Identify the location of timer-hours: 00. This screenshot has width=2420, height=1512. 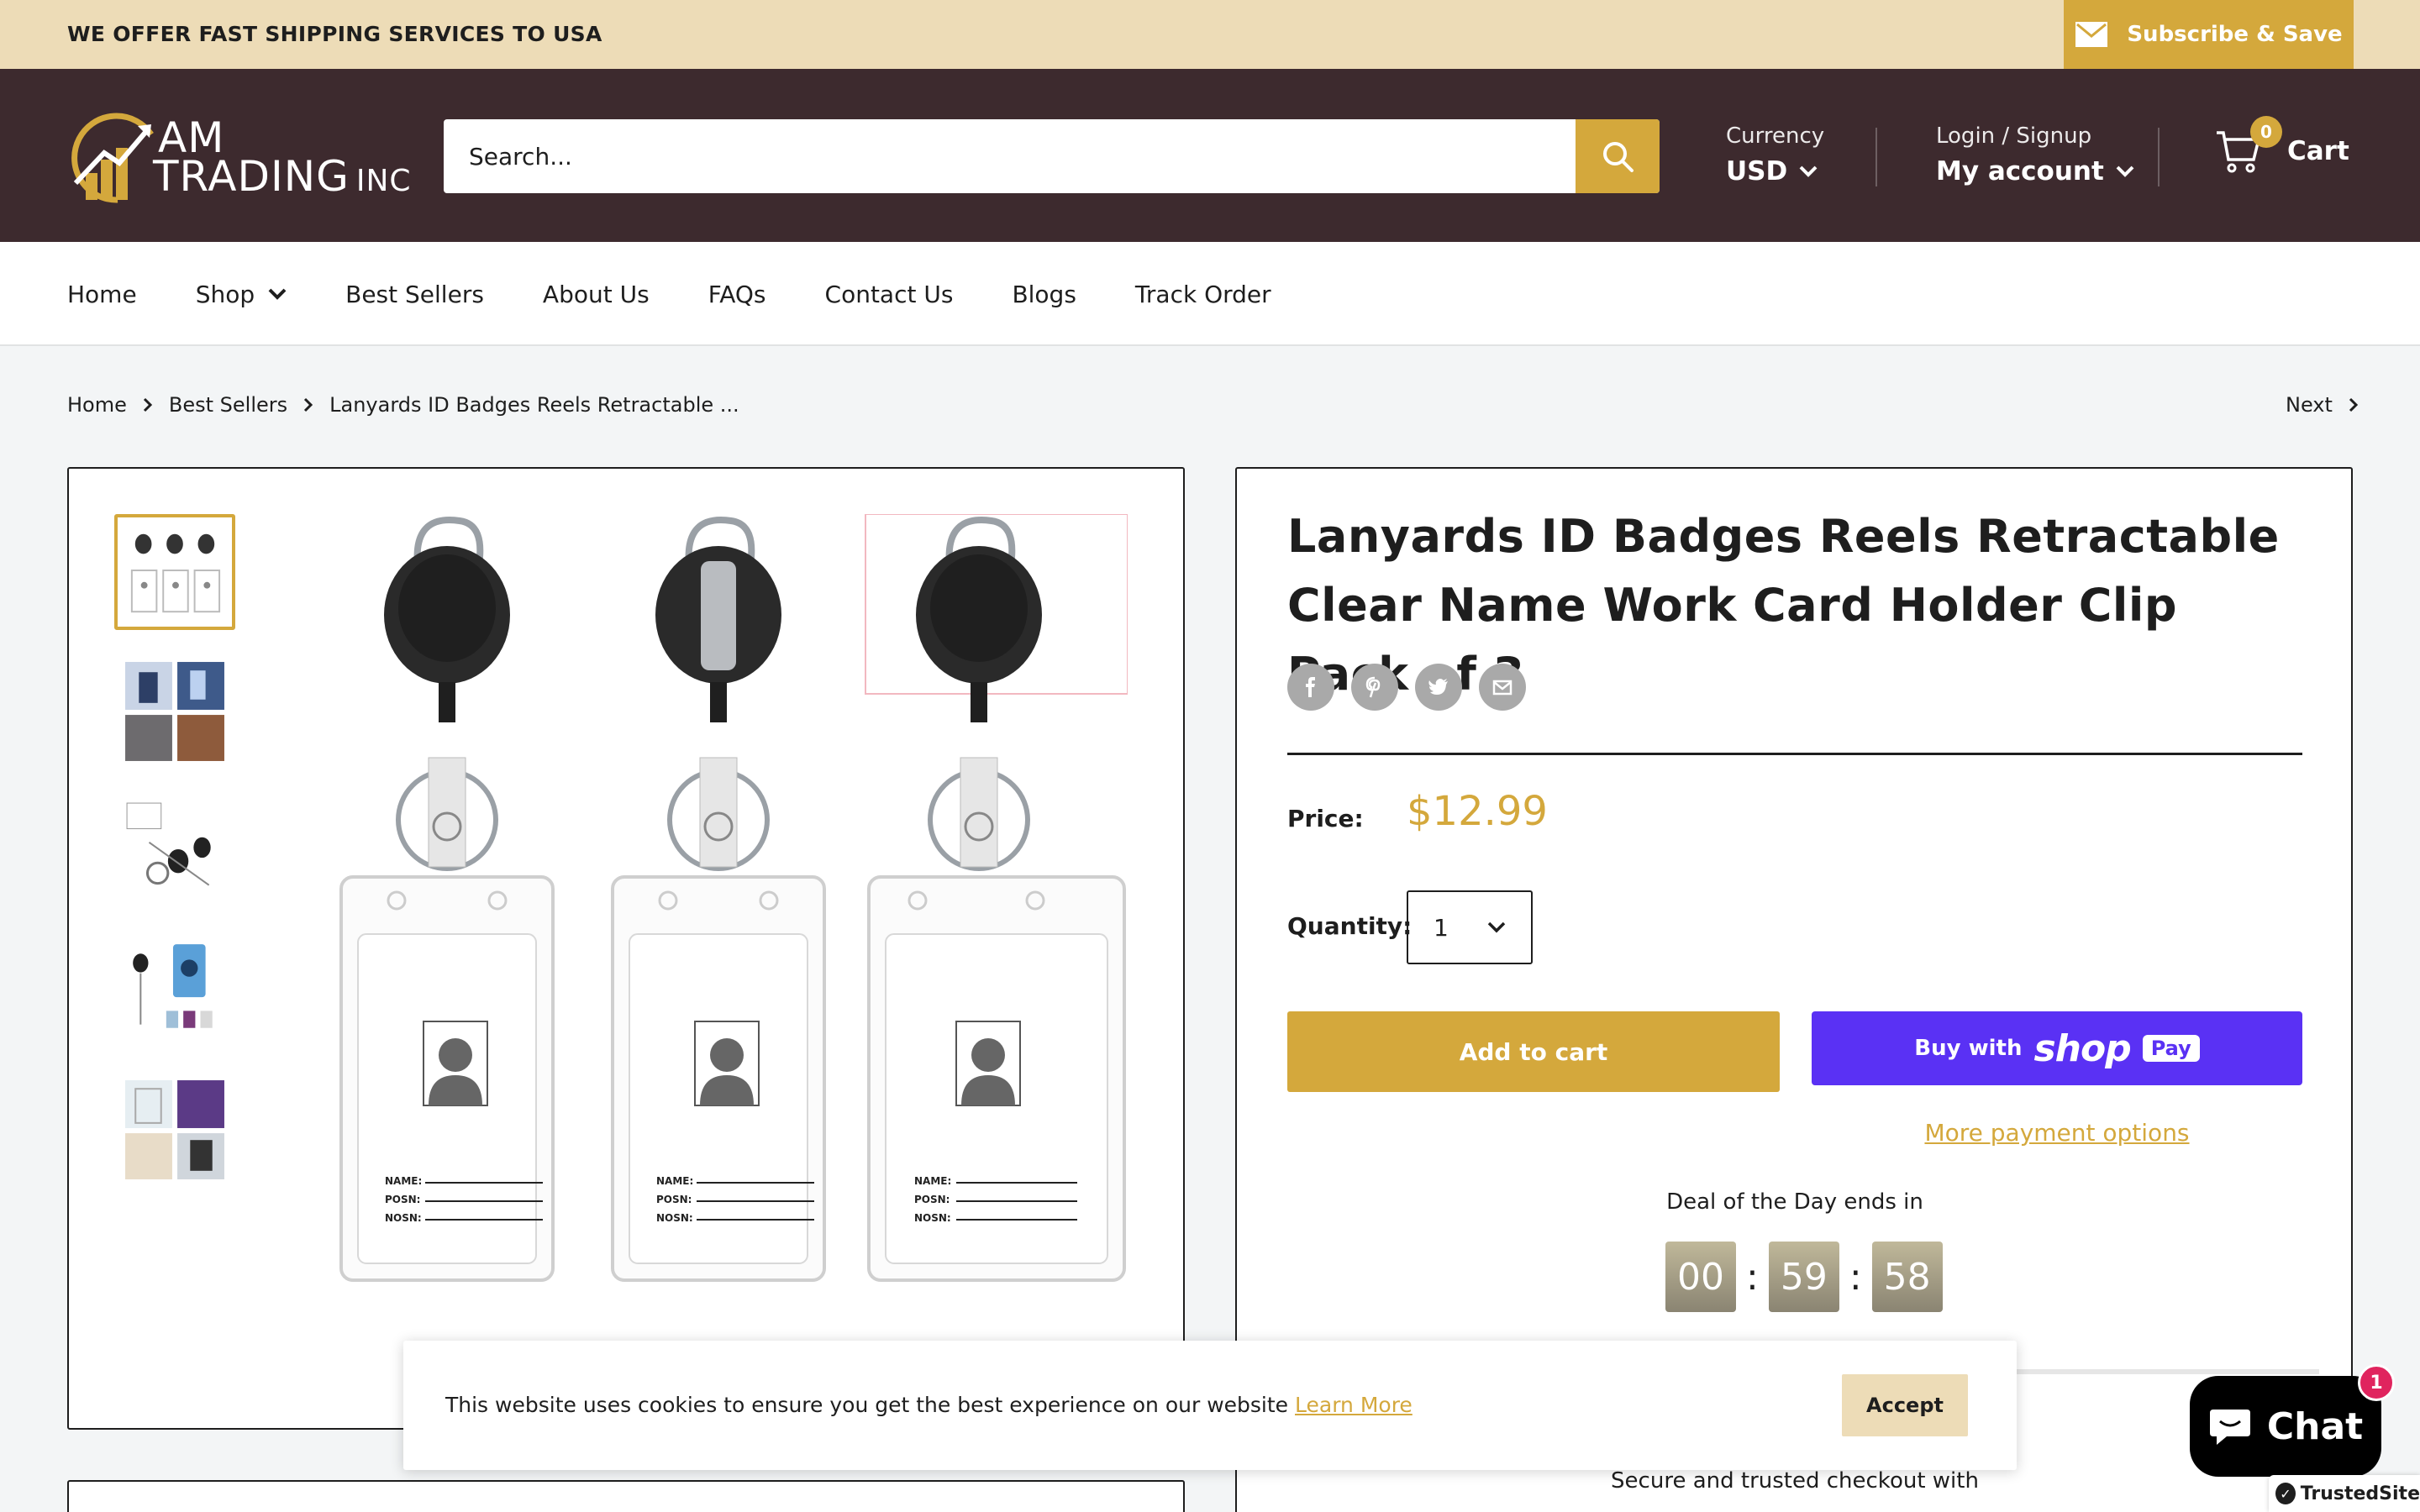
(1700, 1277).